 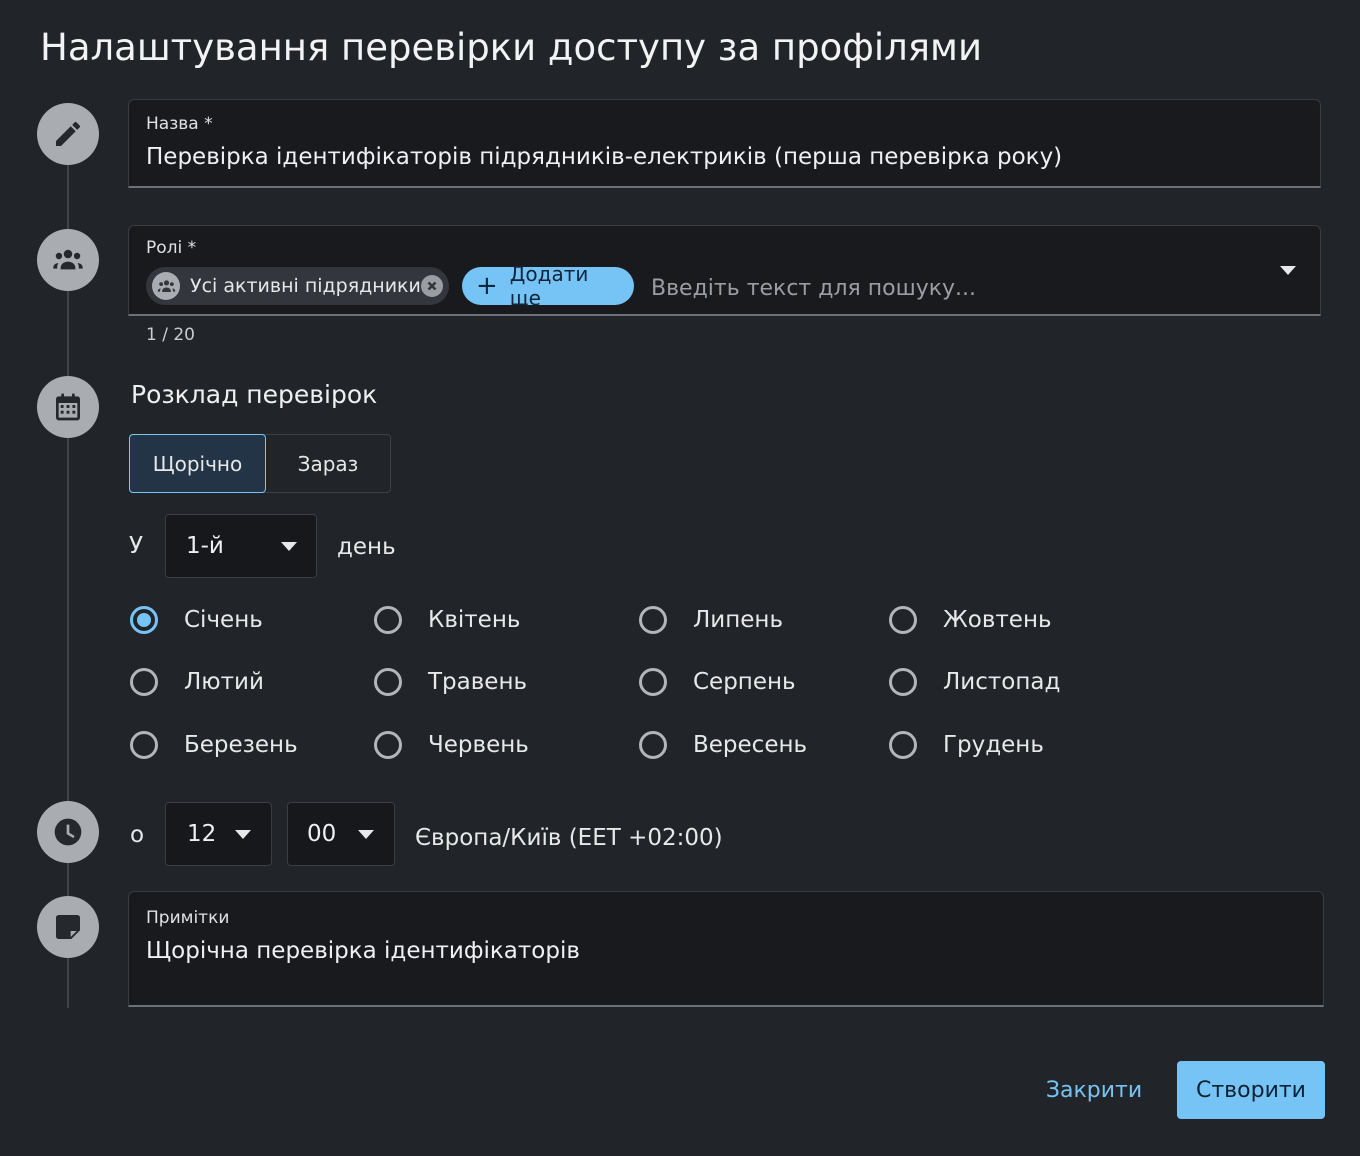 What do you see at coordinates (218, 834) in the screenshot?
I see `hour-select: 12` at bounding box center [218, 834].